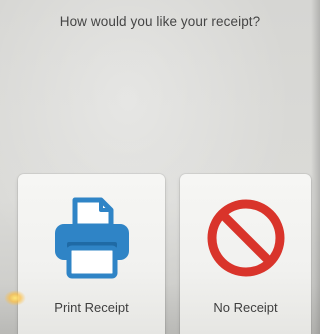 The image size is (320, 334). Describe the element at coordinates (91, 238) in the screenshot. I see `printer-icon` at that location.